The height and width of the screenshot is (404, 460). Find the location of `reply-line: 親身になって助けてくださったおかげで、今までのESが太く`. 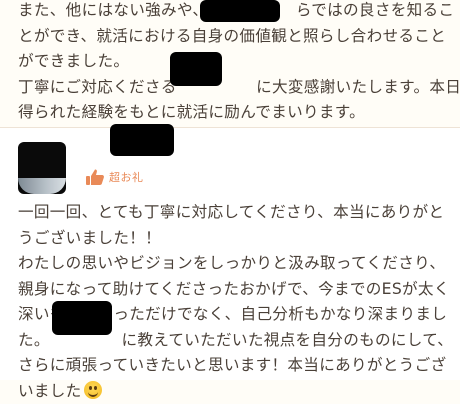

reply-line: 親身になって助けてくださったおかげで、今までのESが太く is located at coordinates (233, 290).